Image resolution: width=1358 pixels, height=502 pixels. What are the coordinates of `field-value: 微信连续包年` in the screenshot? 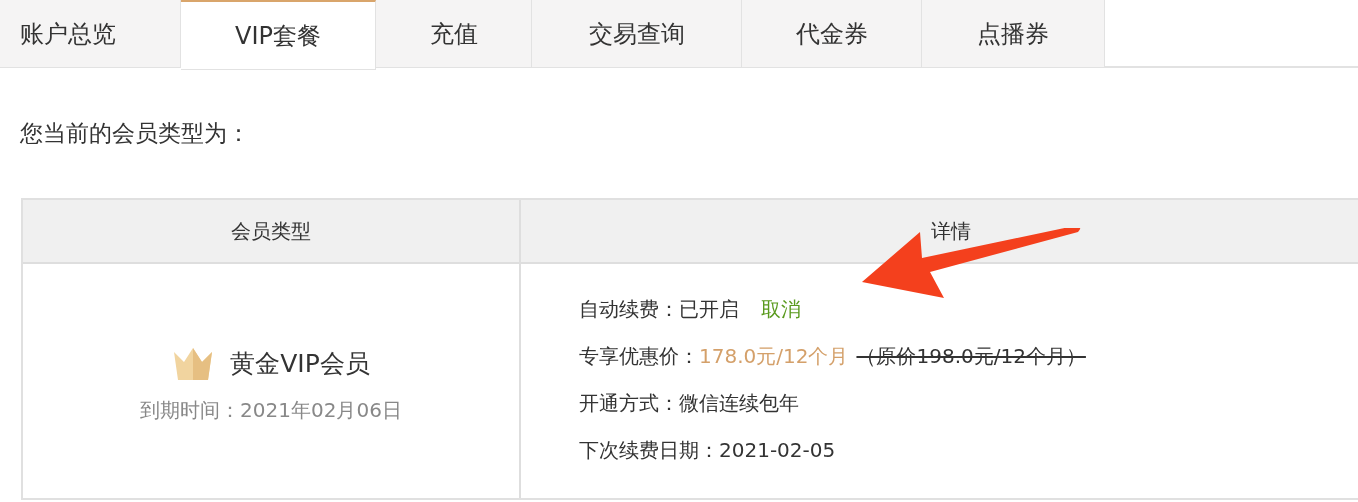 It's located at (739, 403).